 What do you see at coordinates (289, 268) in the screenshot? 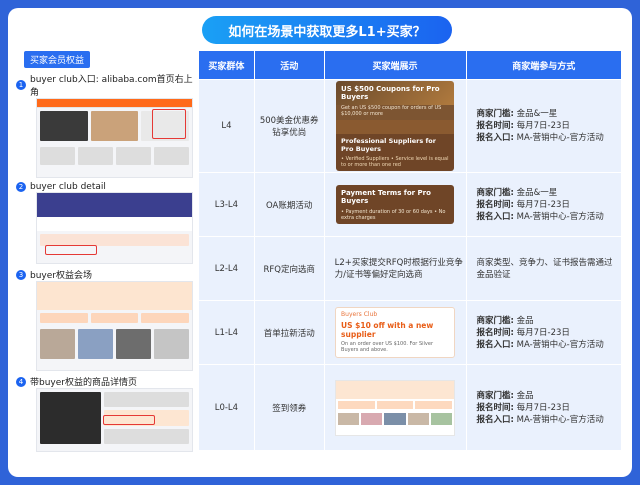
I see `cell-activity: RFQ定向选商` at bounding box center [289, 268].